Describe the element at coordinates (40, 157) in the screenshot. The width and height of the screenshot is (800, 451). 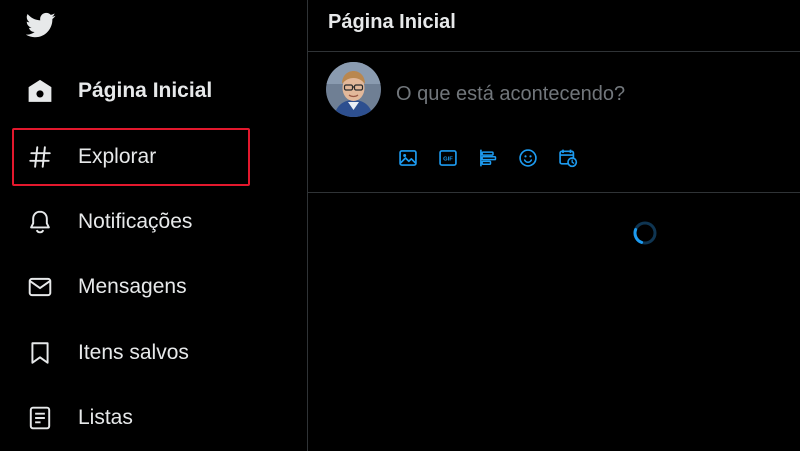
I see `hashtag-icon` at that location.